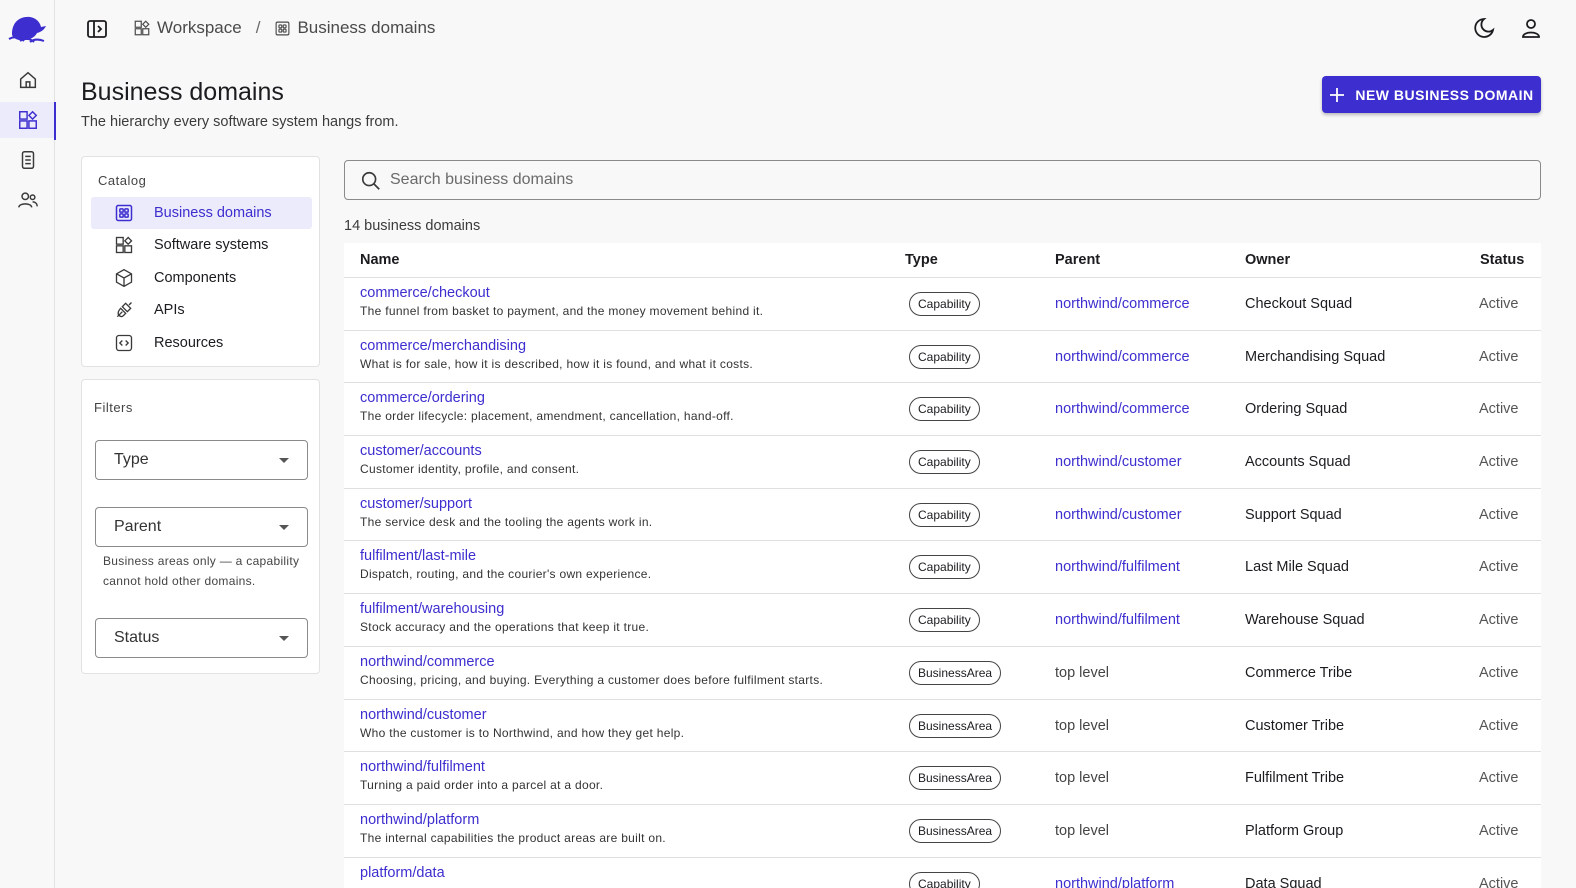 The height and width of the screenshot is (888, 1576). Describe the element at coordinates (97, 29) in the screenshot. I see `sidebar-toggle-button` at that location.